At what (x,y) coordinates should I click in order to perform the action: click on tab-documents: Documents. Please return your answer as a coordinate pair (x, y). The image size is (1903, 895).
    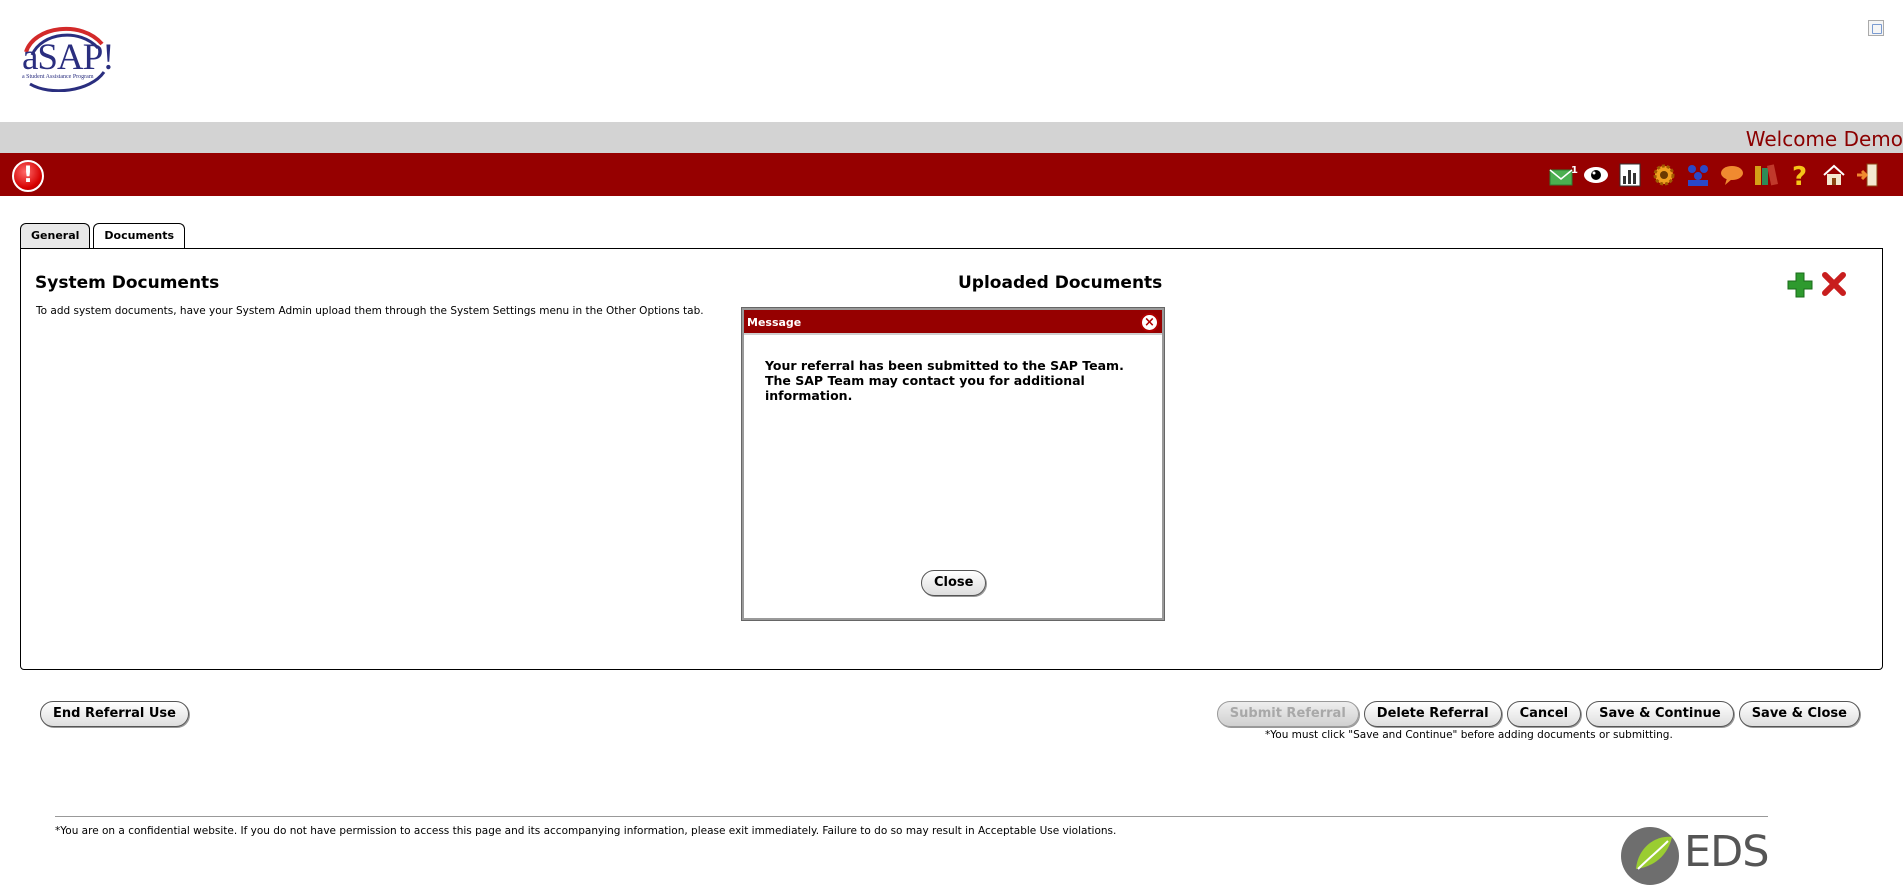
    Looking at the image, I should click on (139, 236).